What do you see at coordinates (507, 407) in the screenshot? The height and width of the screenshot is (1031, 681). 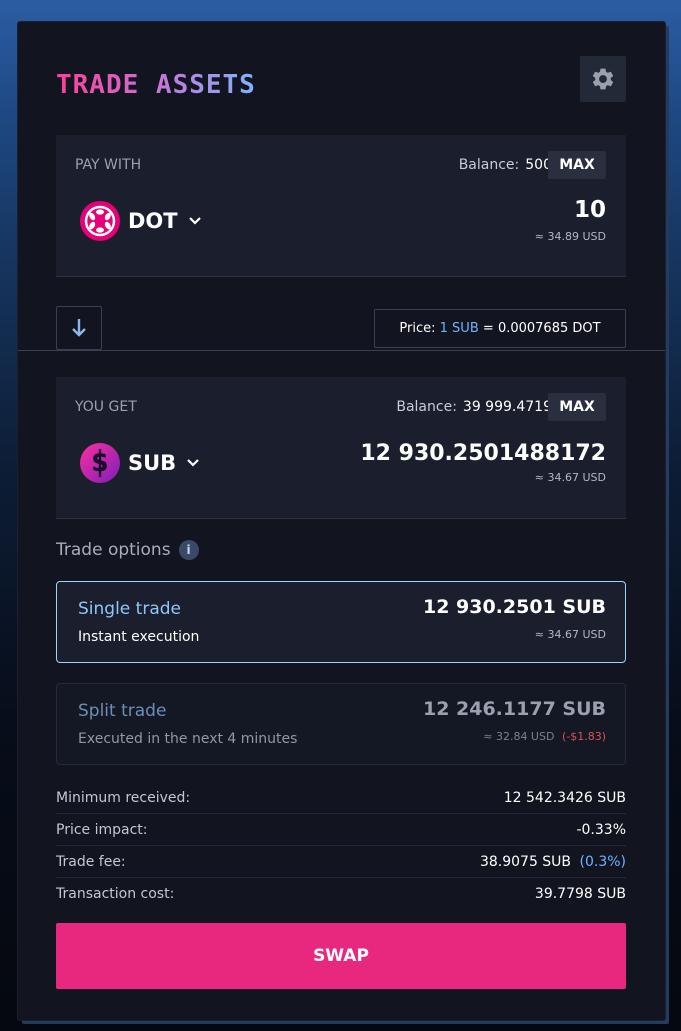 I see `get-balance-value: 39 999.4719` at bounding box center [507, 407].